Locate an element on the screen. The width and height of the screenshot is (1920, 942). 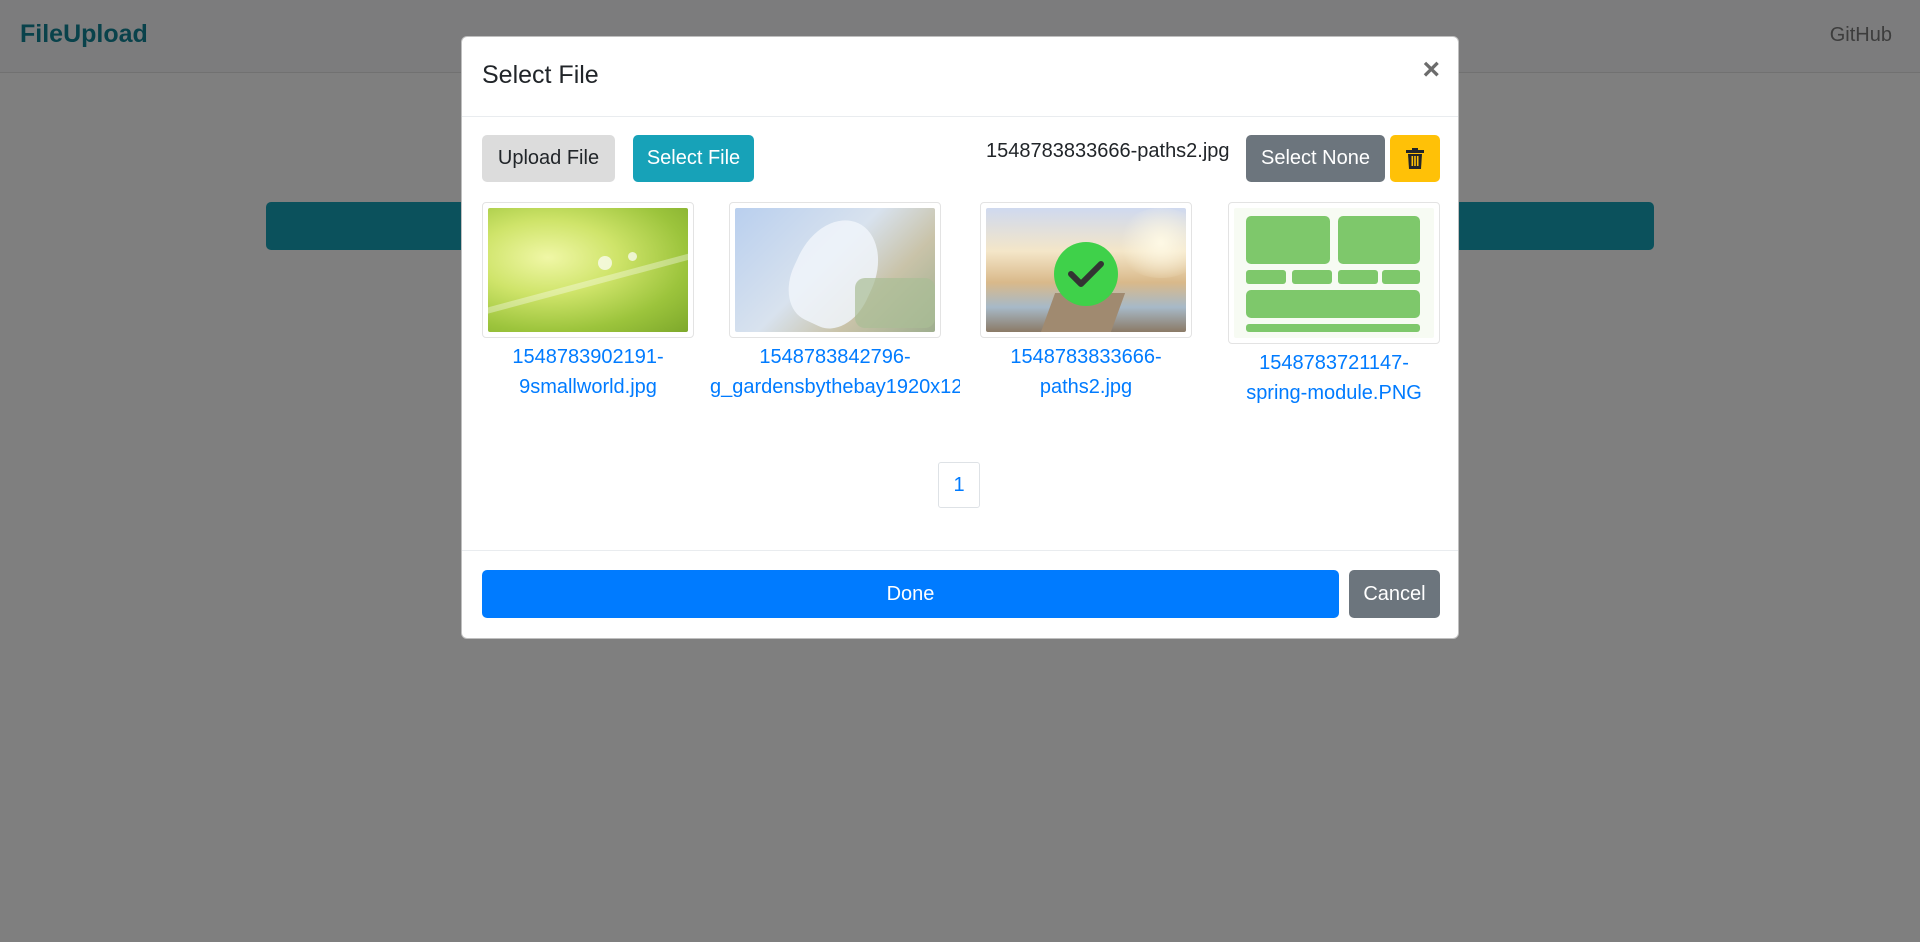
modal-header: Select File × is located at coordinates (960, 77).